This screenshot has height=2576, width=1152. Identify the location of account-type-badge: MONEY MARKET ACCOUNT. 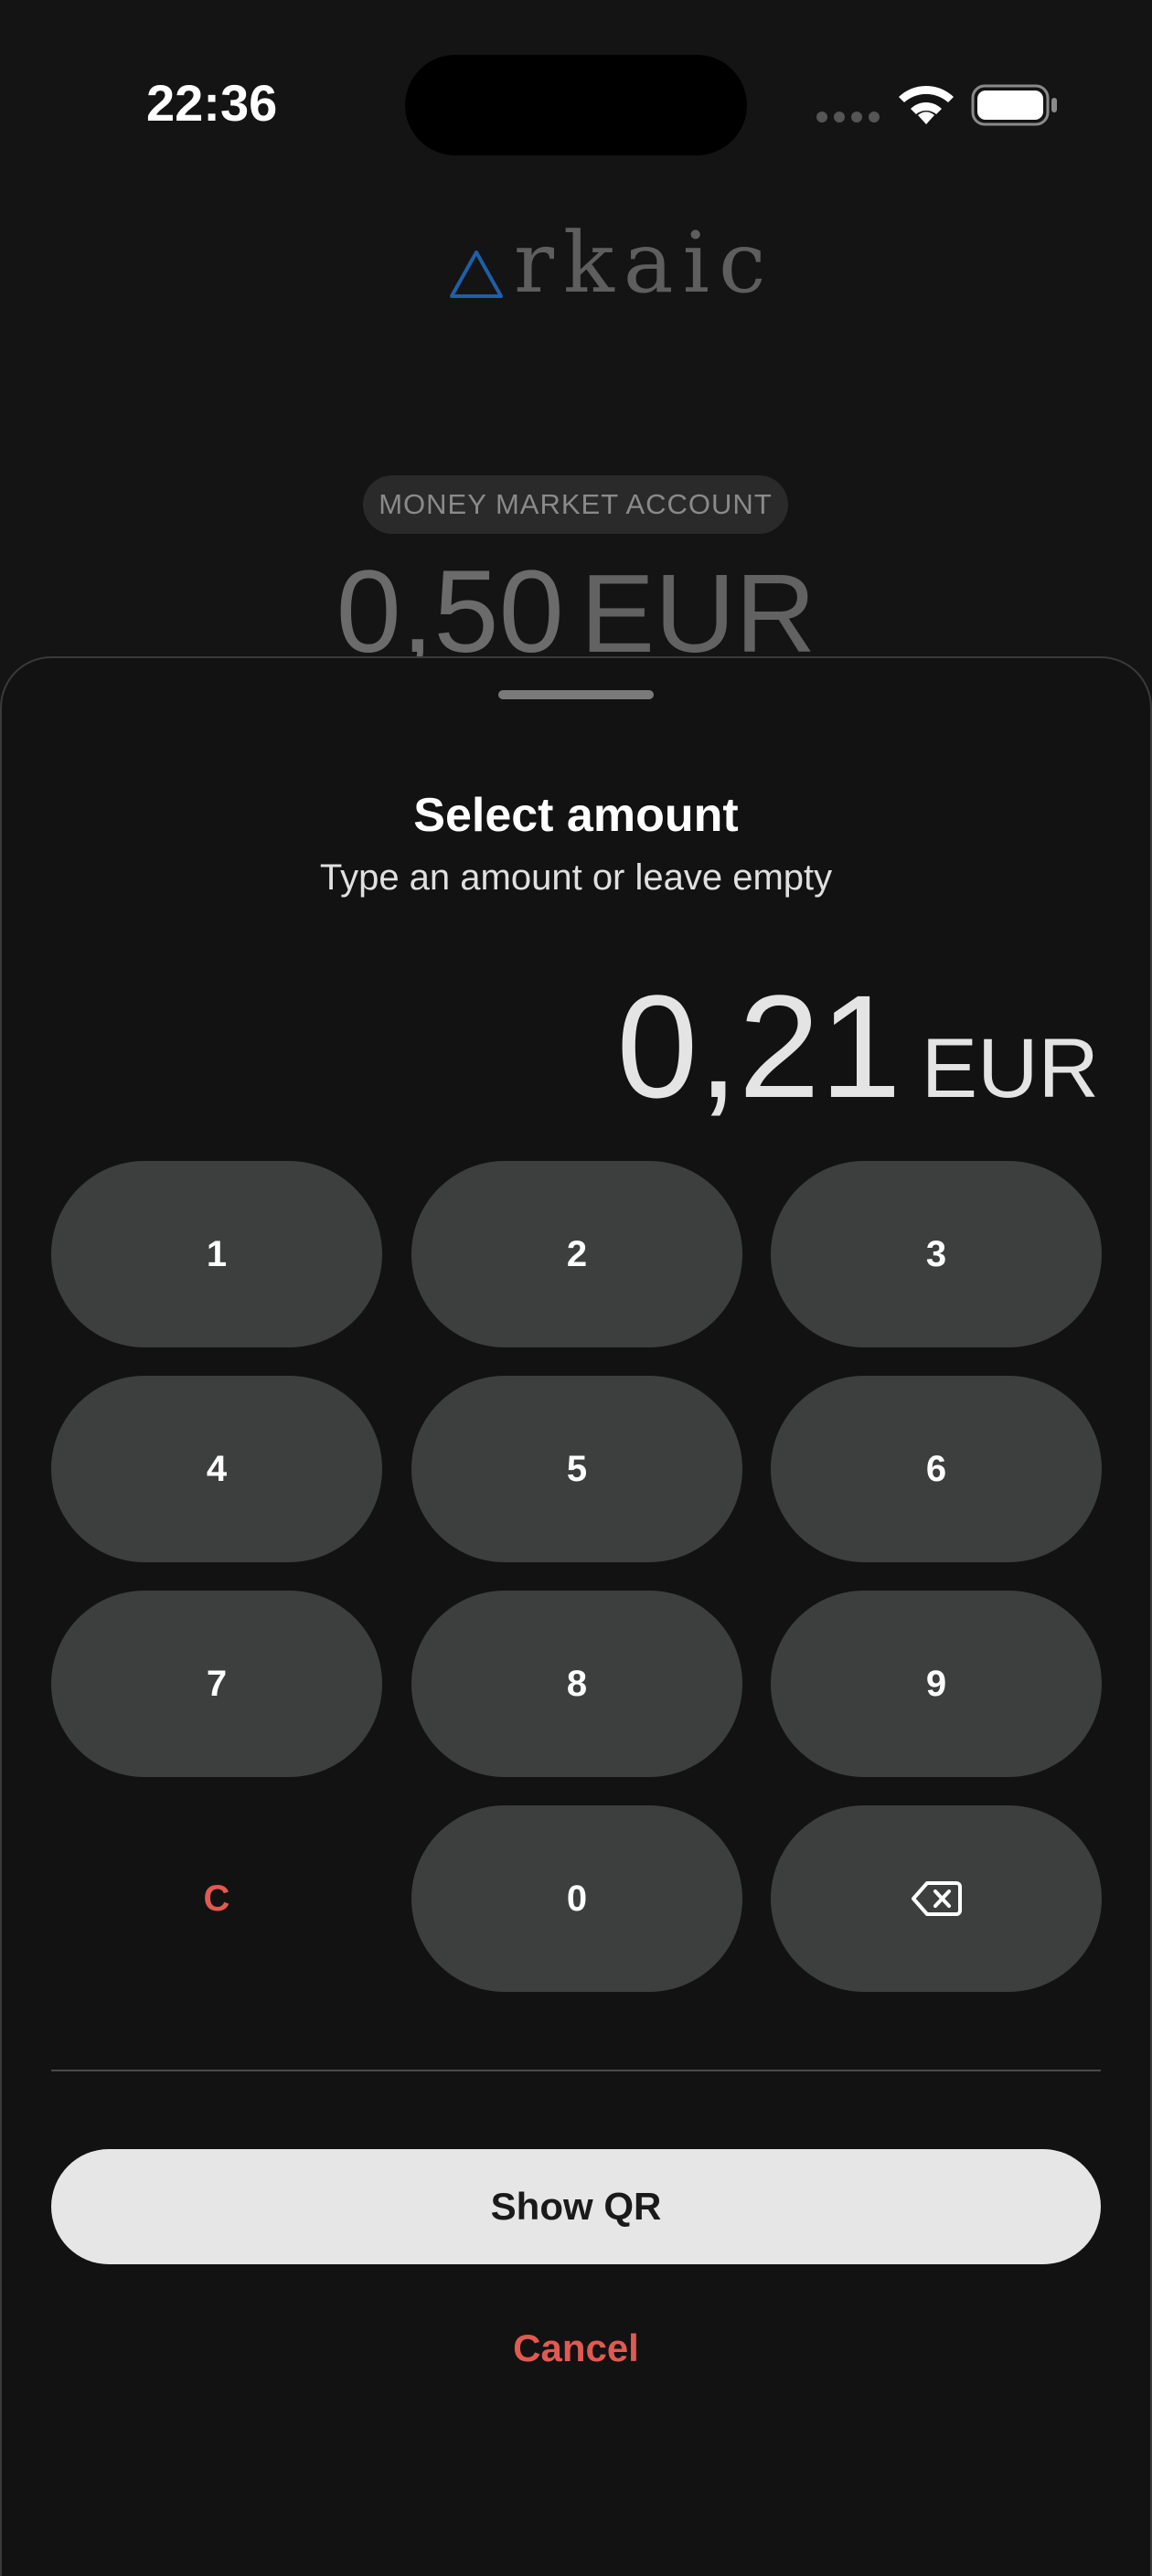
(575, 505).